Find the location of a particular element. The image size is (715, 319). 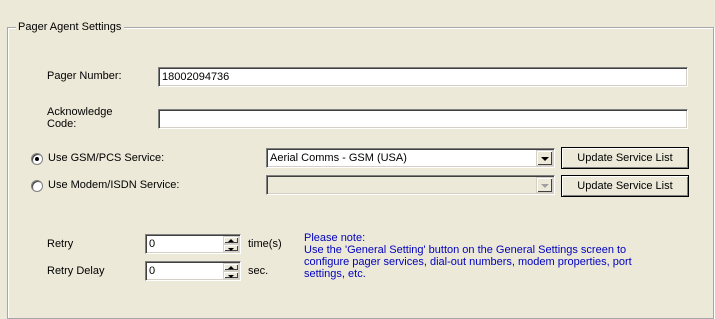

modem-update-service-list-button: Update Service List is located at coordinates (625, 186).